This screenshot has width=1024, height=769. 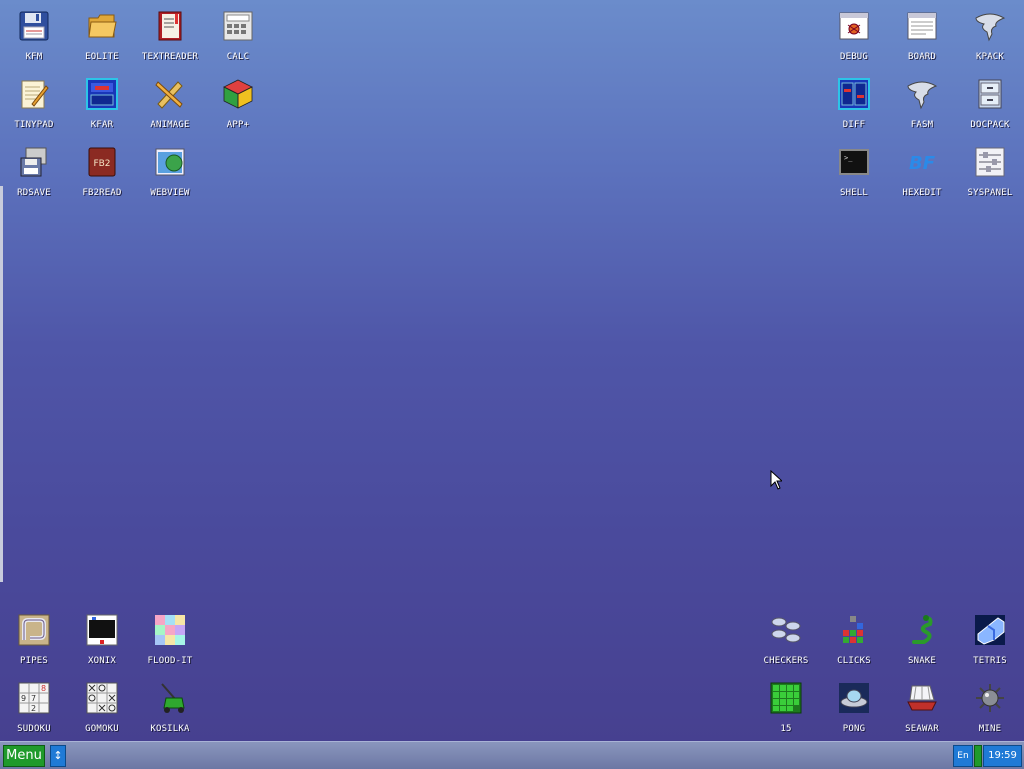 What do you see at coordinates (990, 698) in the screenshot?
I see `mine-icon` at bounding box center [990, 698].